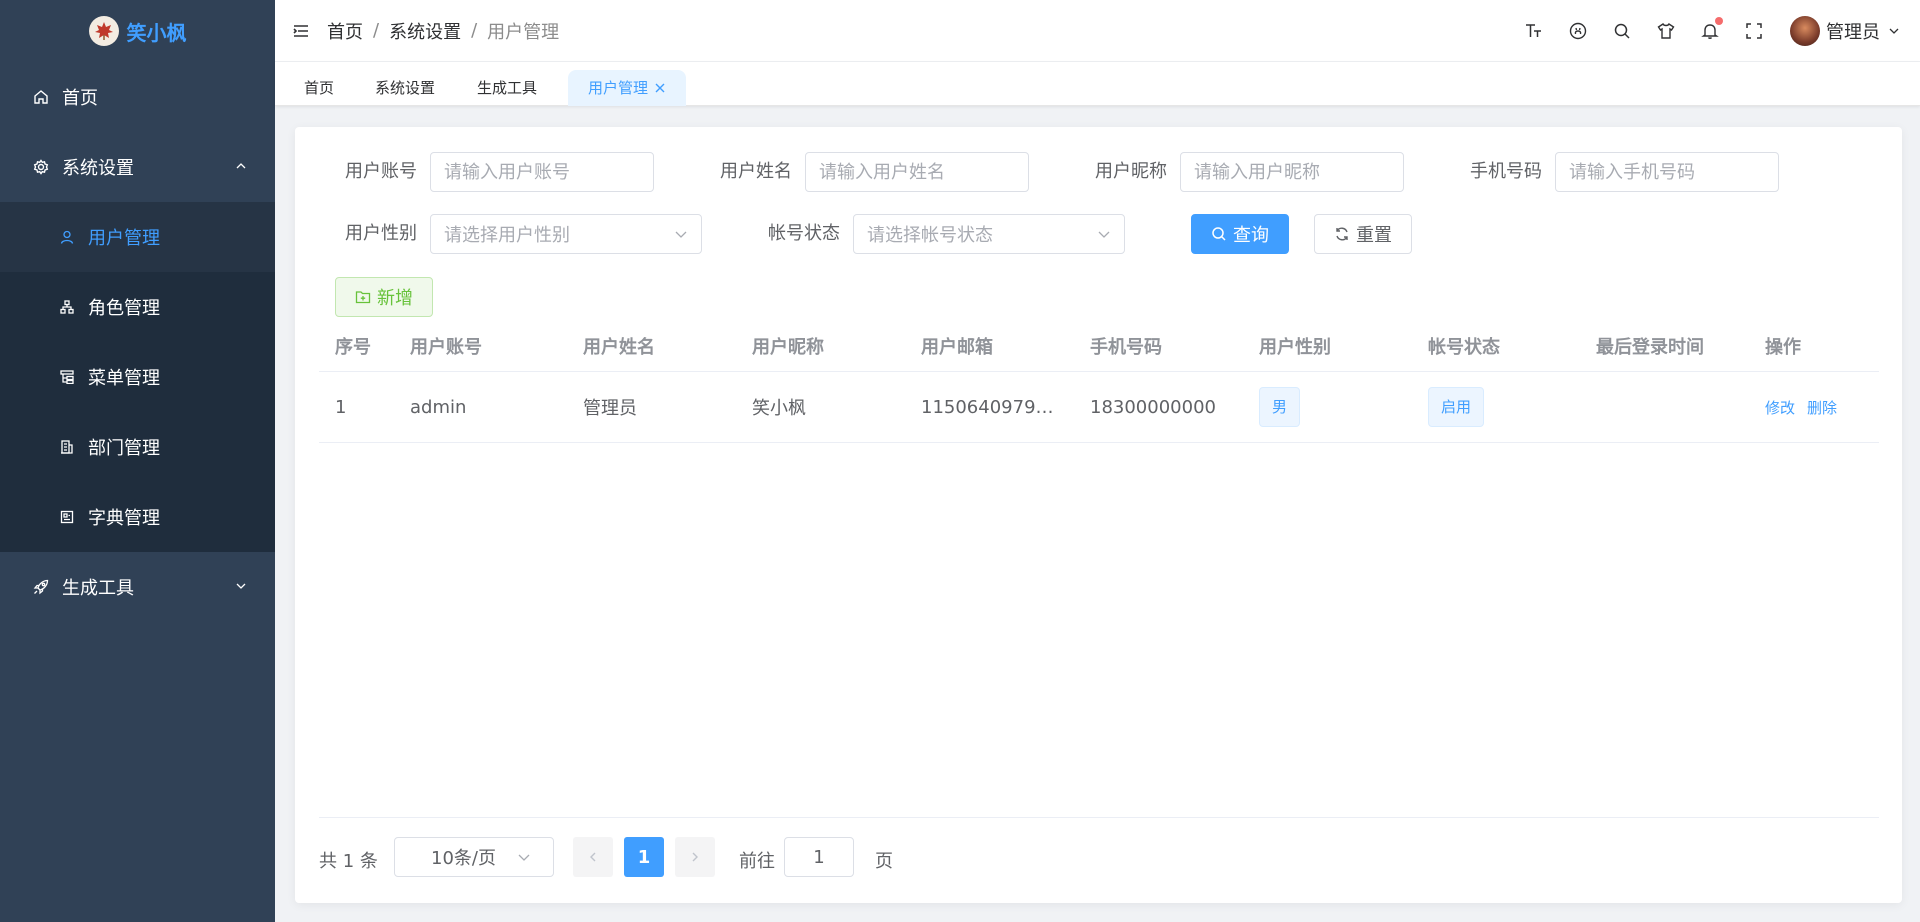  I want to click on sidebar-item-generator-tools: 生成工具, so click(137, 587).